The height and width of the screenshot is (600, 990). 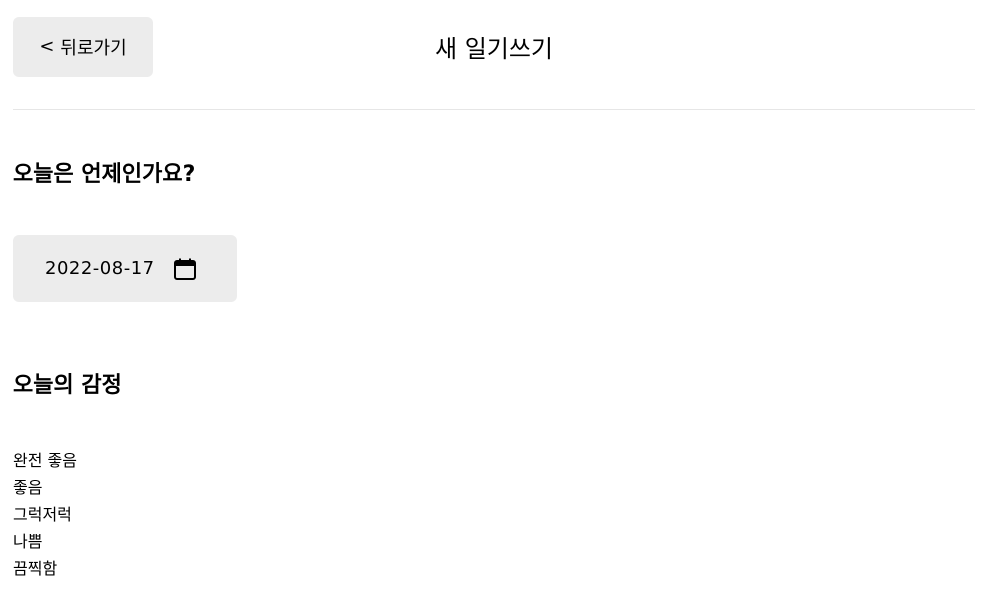 I want to click on date-value: 2022-08-17, so click(x=100, y=268).